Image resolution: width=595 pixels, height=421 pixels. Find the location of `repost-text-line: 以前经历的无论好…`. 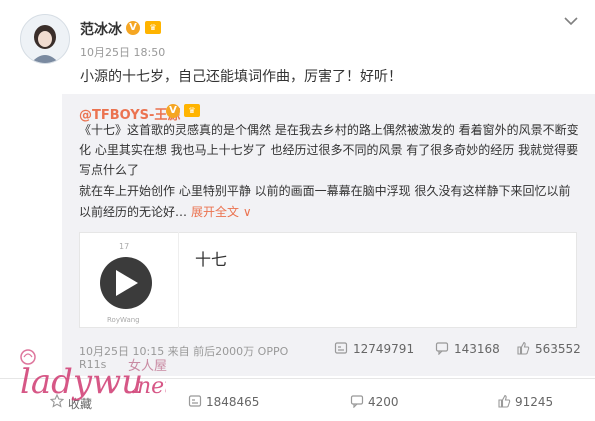

repost-text-line: 以前经历的无论好… is located at coordinates (133, 212).